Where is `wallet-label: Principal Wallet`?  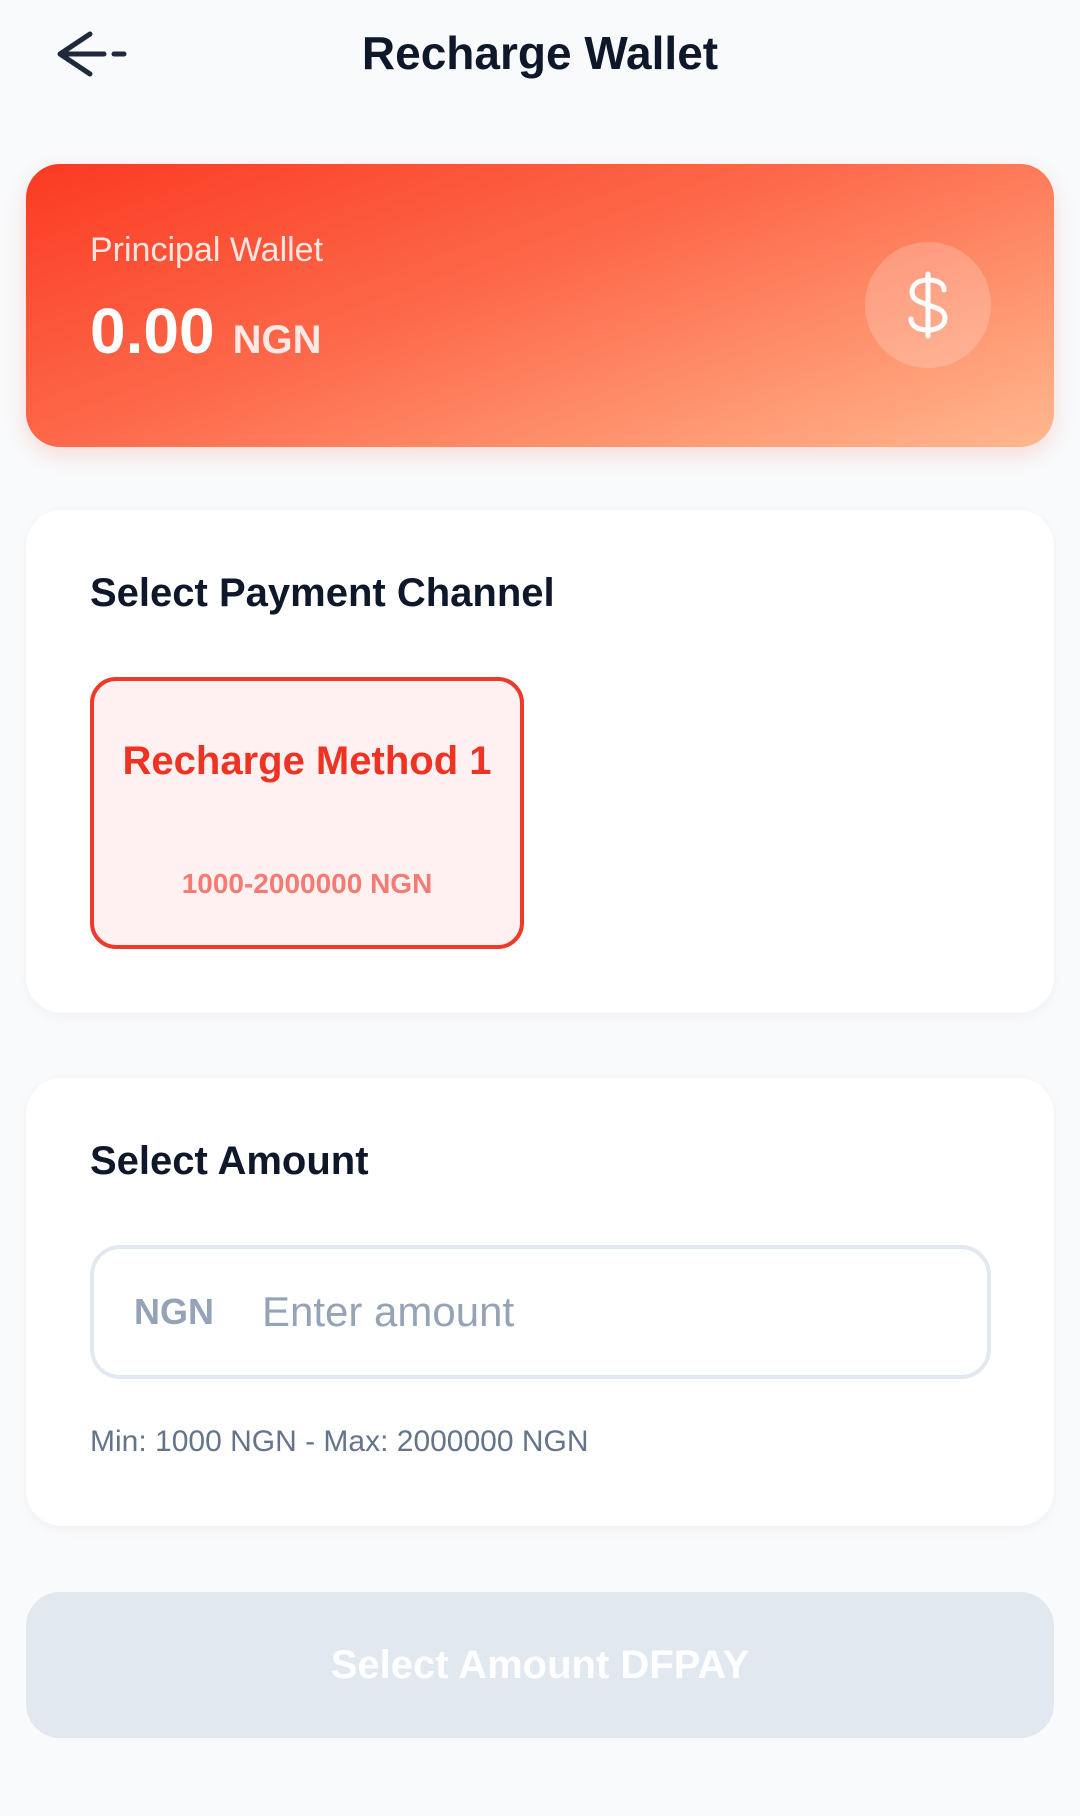 wallet-label: Principal Wallet is located at coordinates (207, 250).